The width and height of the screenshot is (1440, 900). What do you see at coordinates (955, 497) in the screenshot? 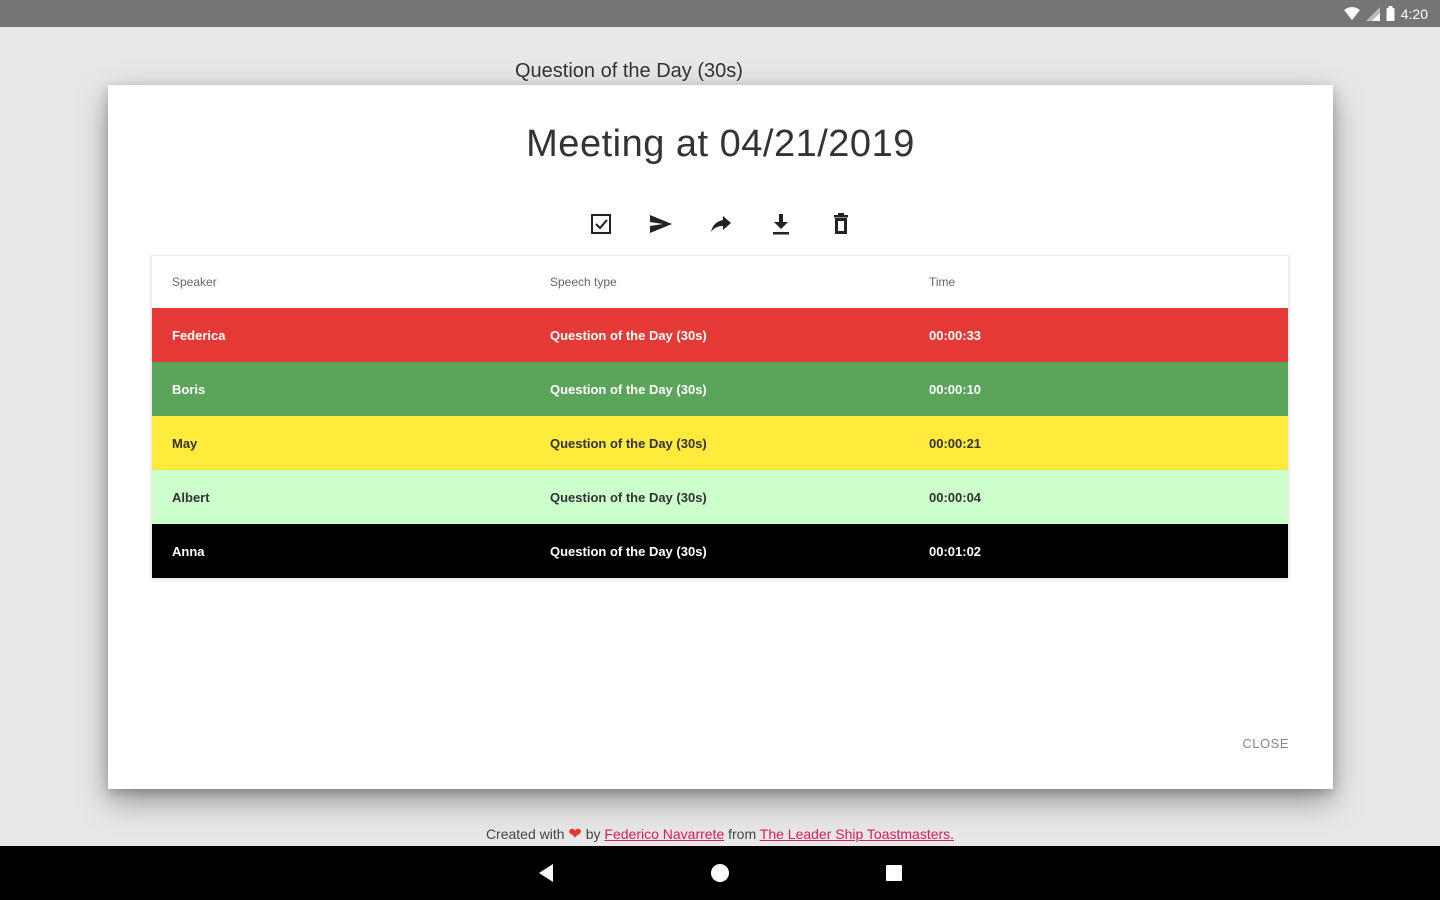
I see `time-cell: 00:00:04` at bounding box center [955, 497].